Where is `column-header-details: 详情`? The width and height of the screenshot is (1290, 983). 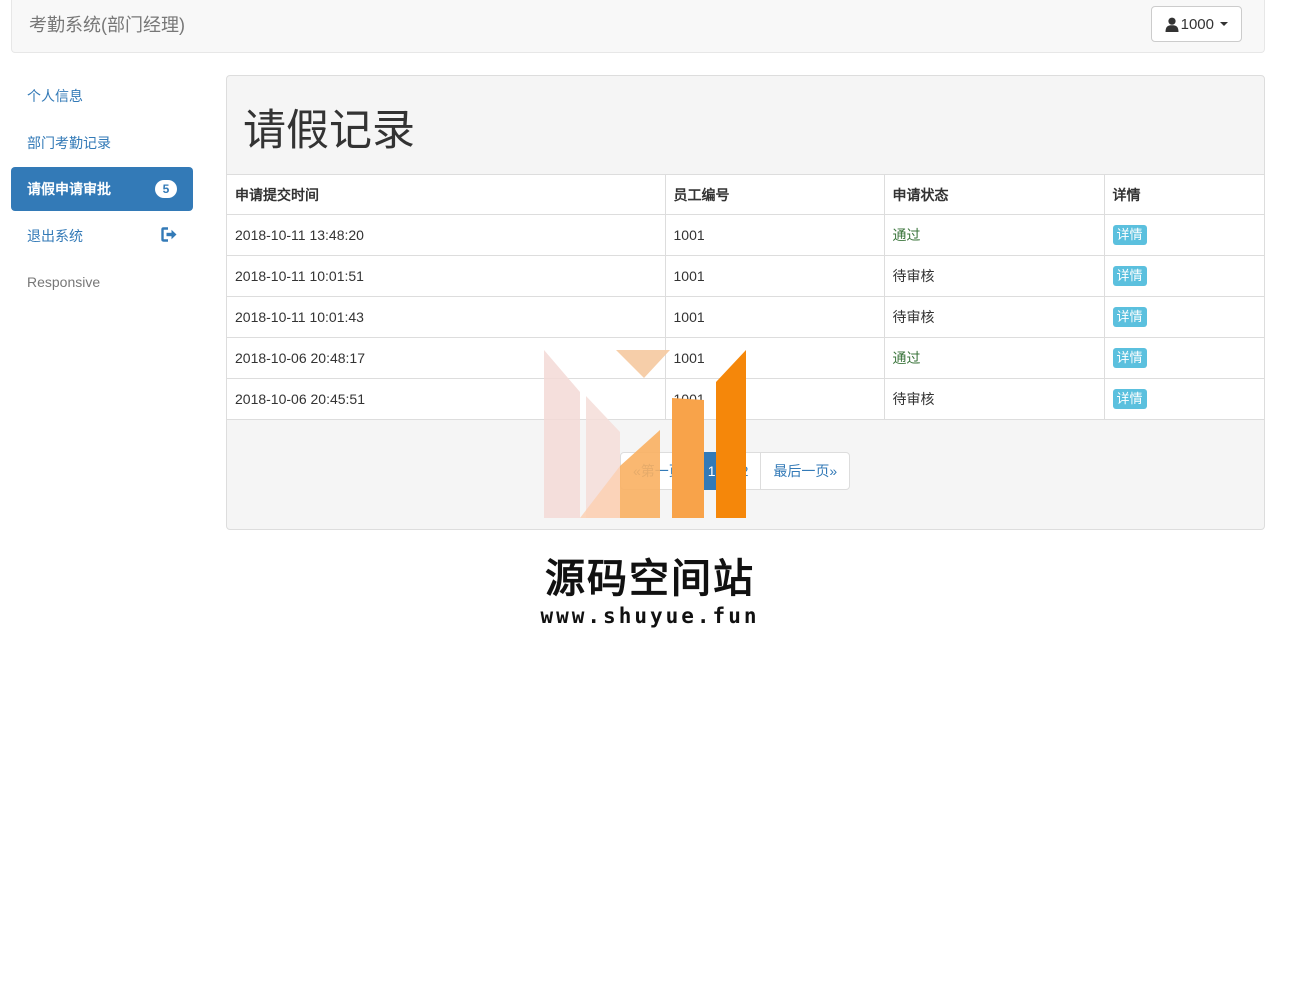
column-header-details: 详情 is located at coordinates (1184, 194).